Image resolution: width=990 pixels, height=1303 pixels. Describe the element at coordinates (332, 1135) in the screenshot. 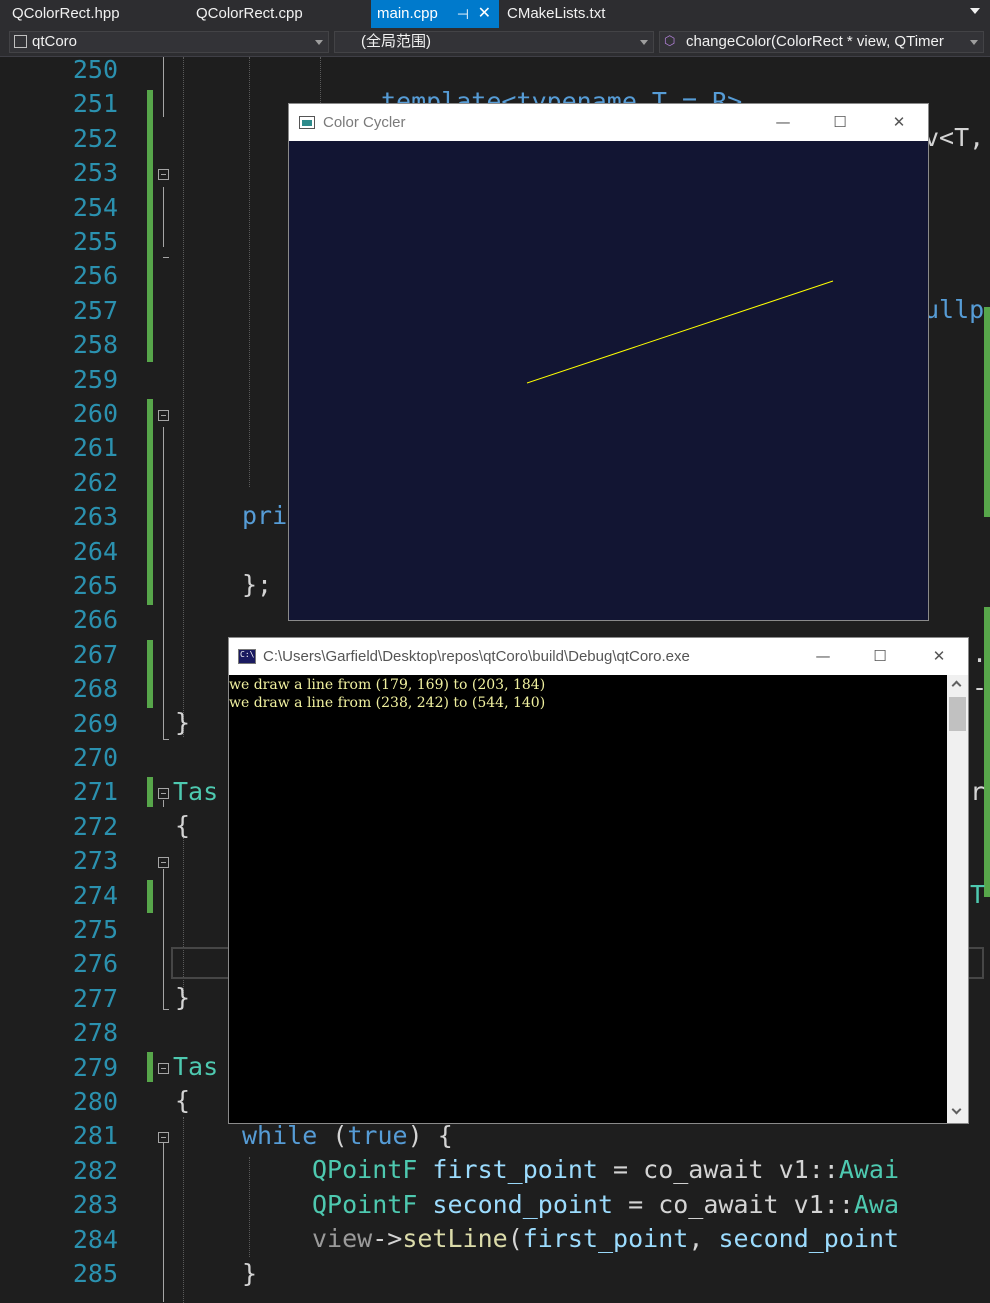

I see `code-fragment: (` at that location.